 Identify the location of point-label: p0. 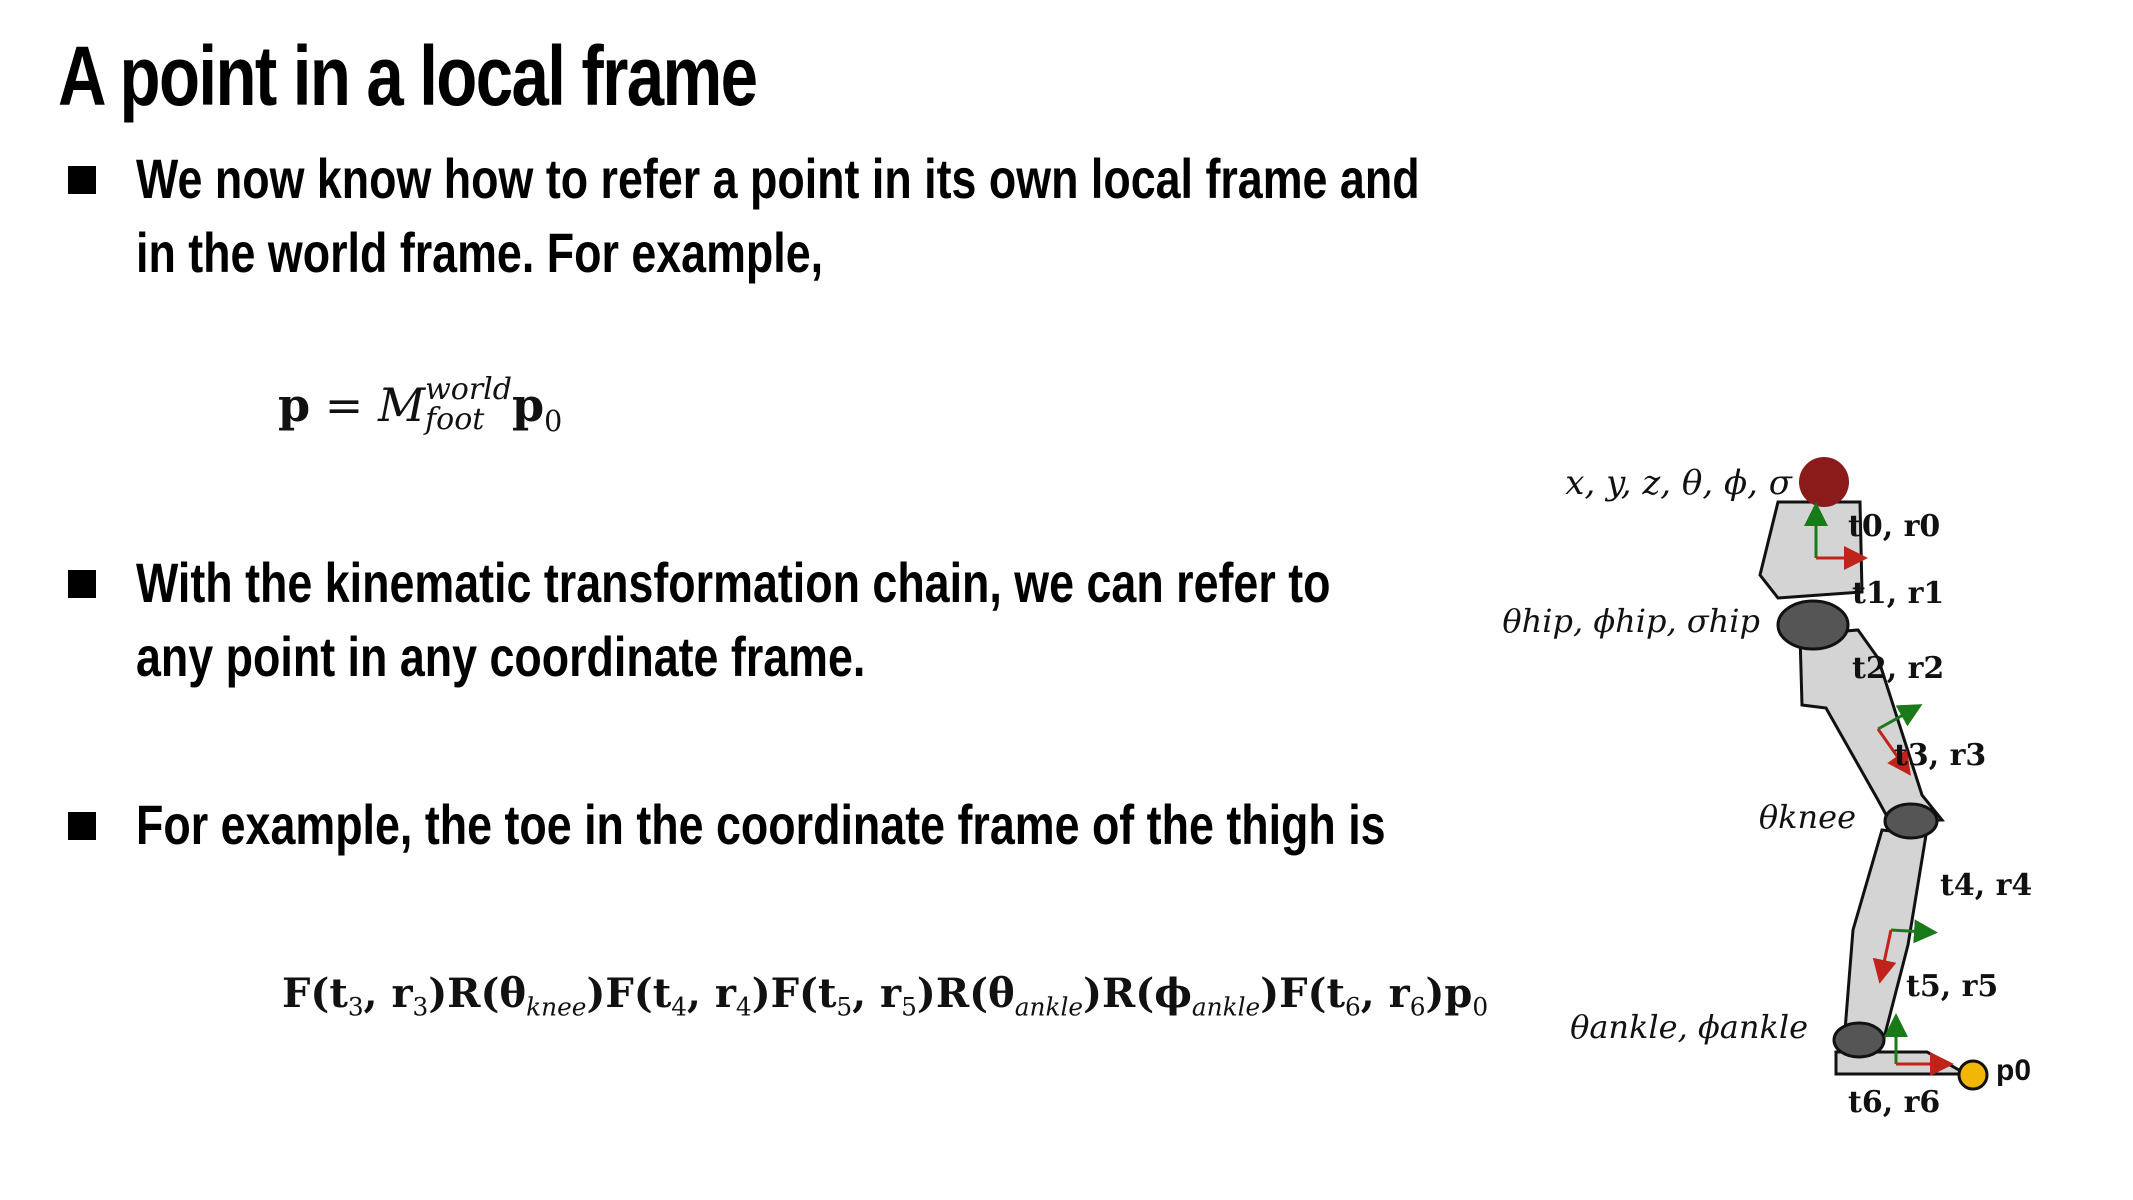
(2013, 1070).